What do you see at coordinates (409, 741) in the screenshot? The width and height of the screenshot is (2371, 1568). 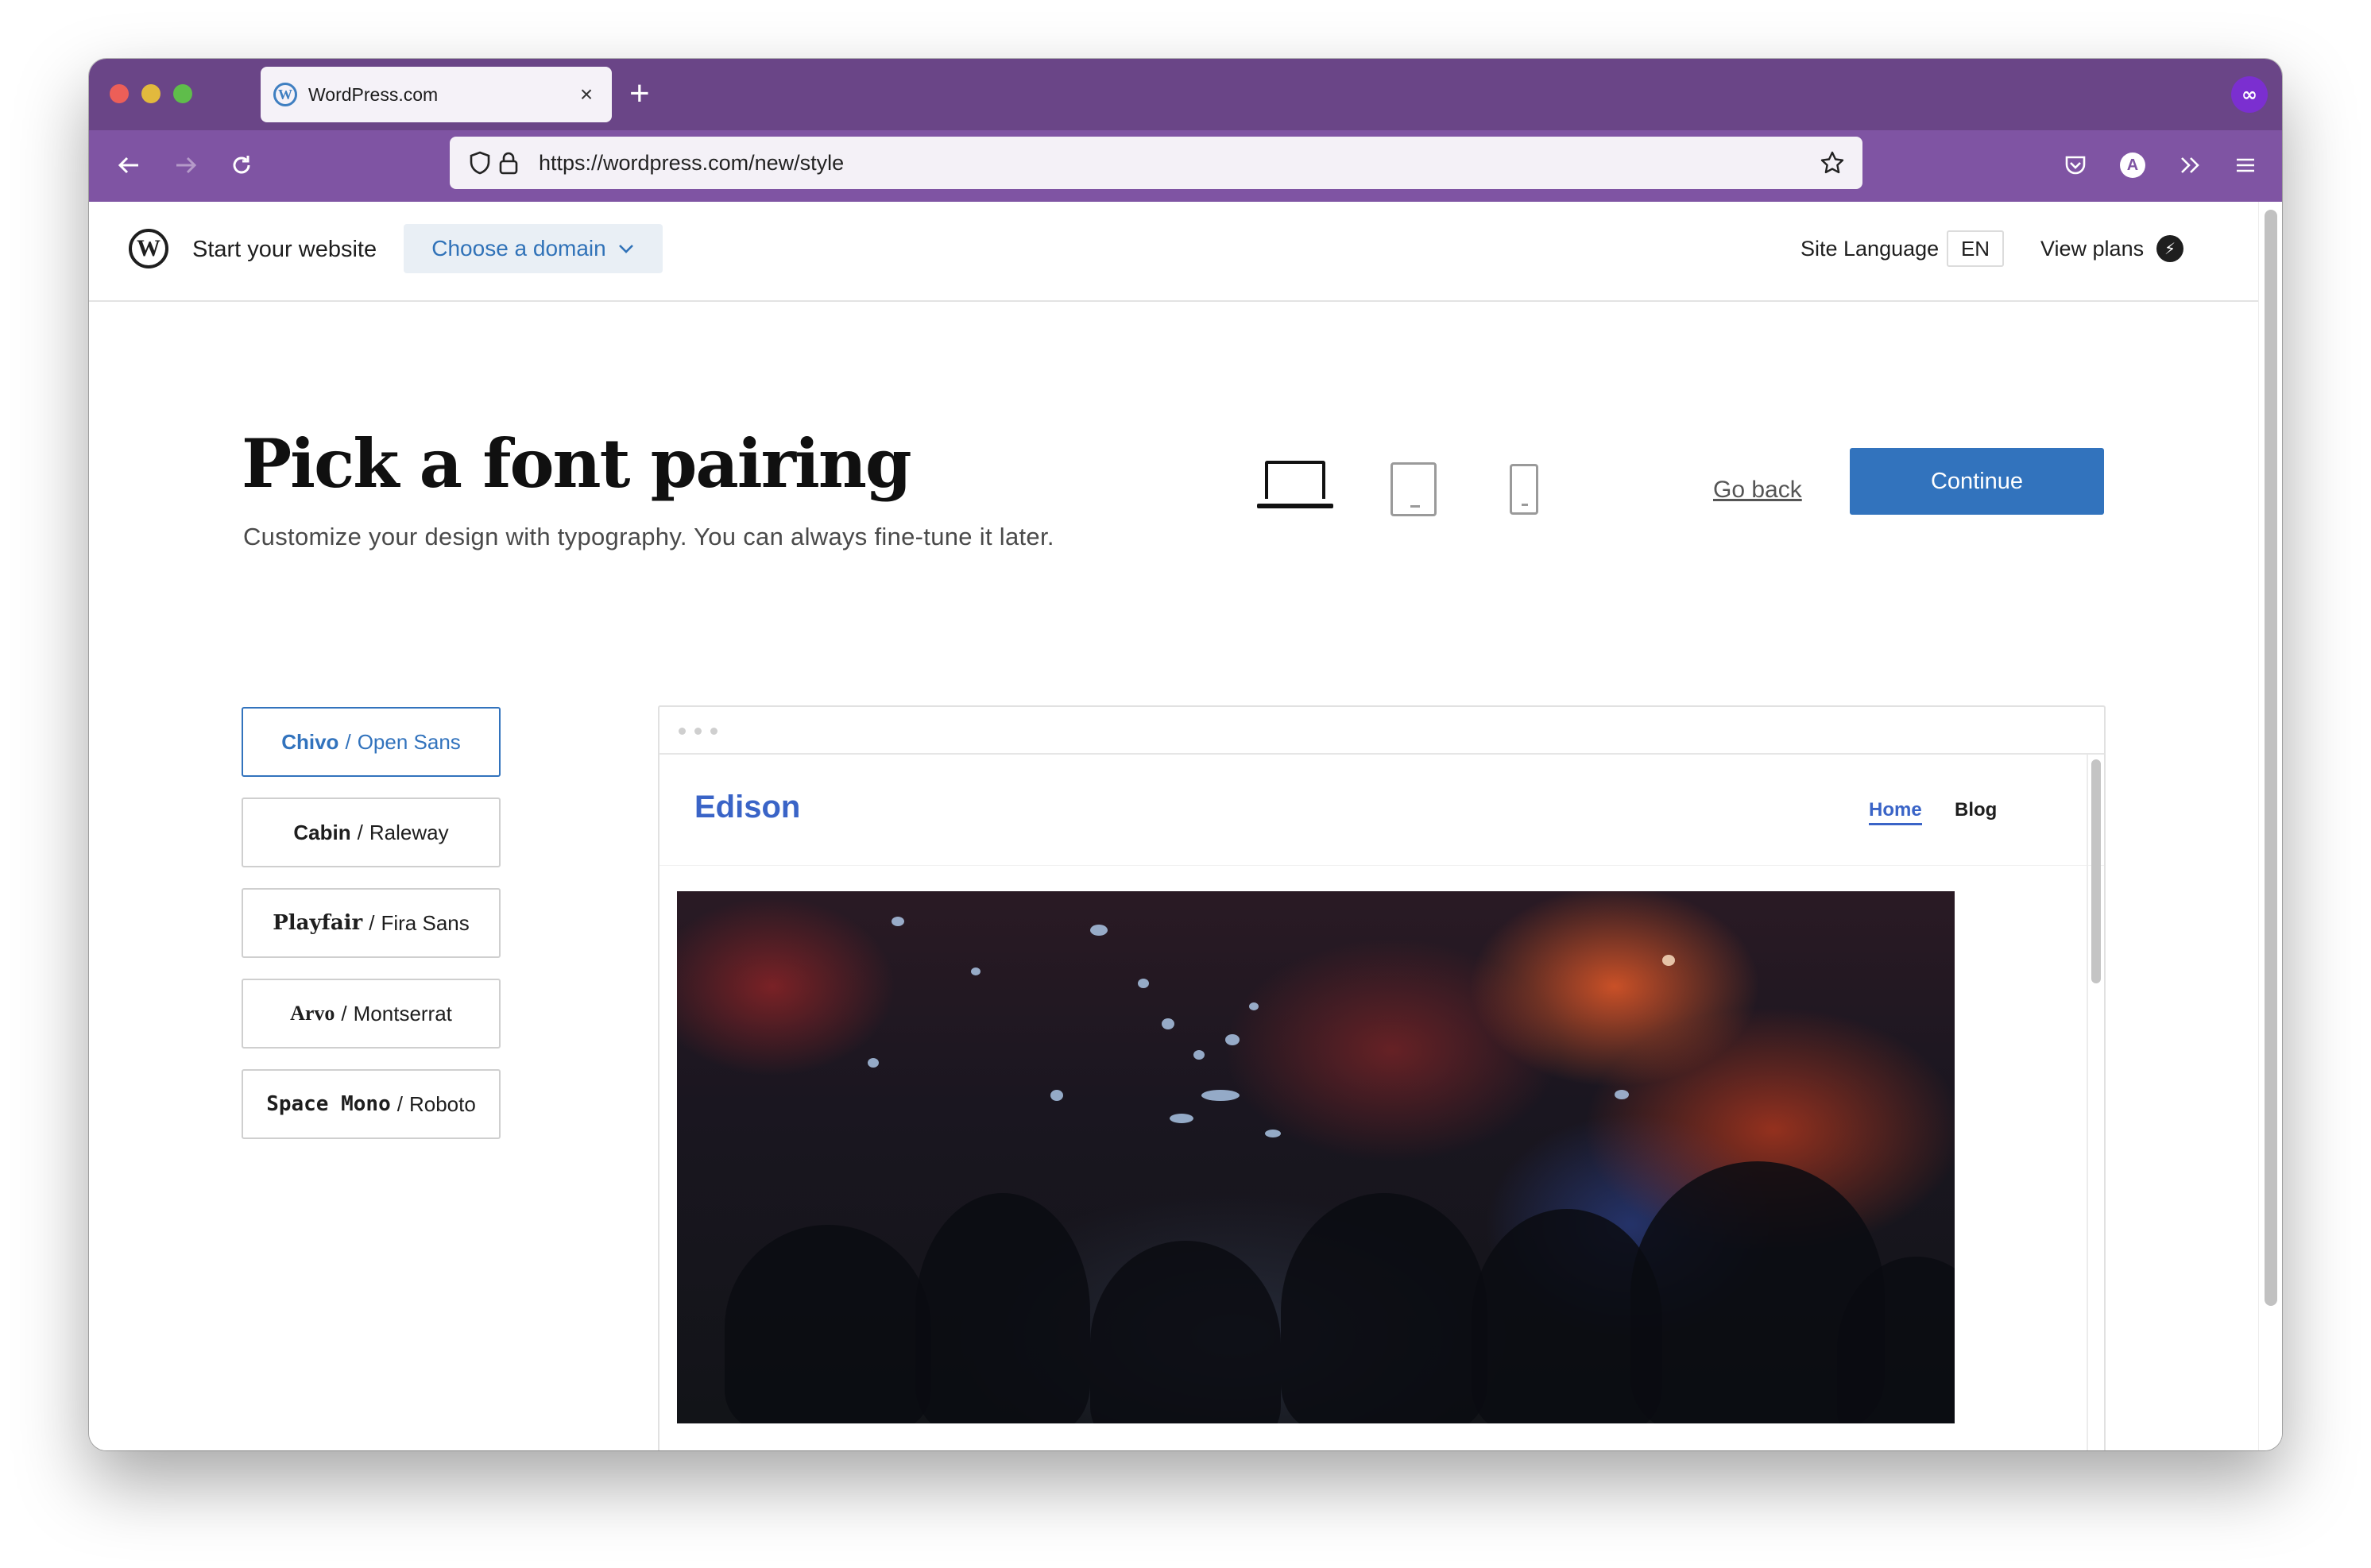 I see `font-body-name: Open Sans` at bounding box center [409, 741].